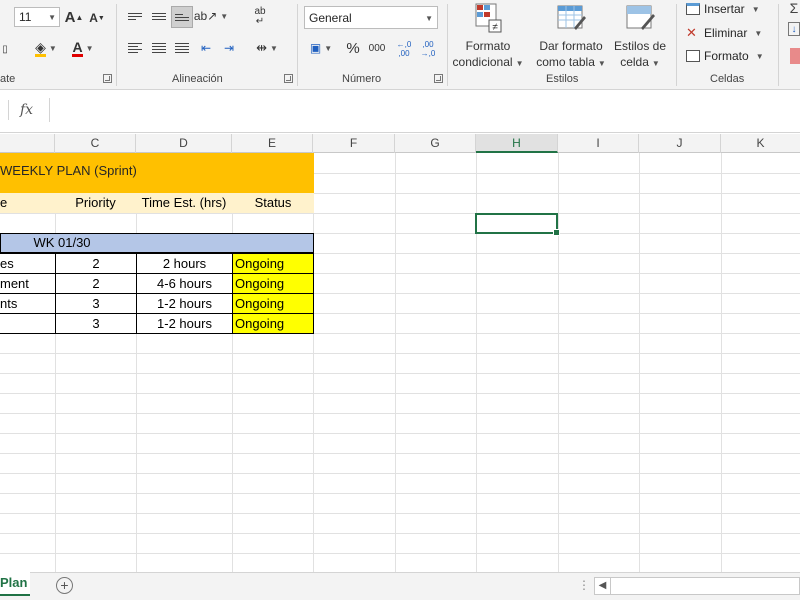 Image resolution: width=800 pixels, height=600 pixels. I want to click on percent-style-button: %, so click(353, 48).